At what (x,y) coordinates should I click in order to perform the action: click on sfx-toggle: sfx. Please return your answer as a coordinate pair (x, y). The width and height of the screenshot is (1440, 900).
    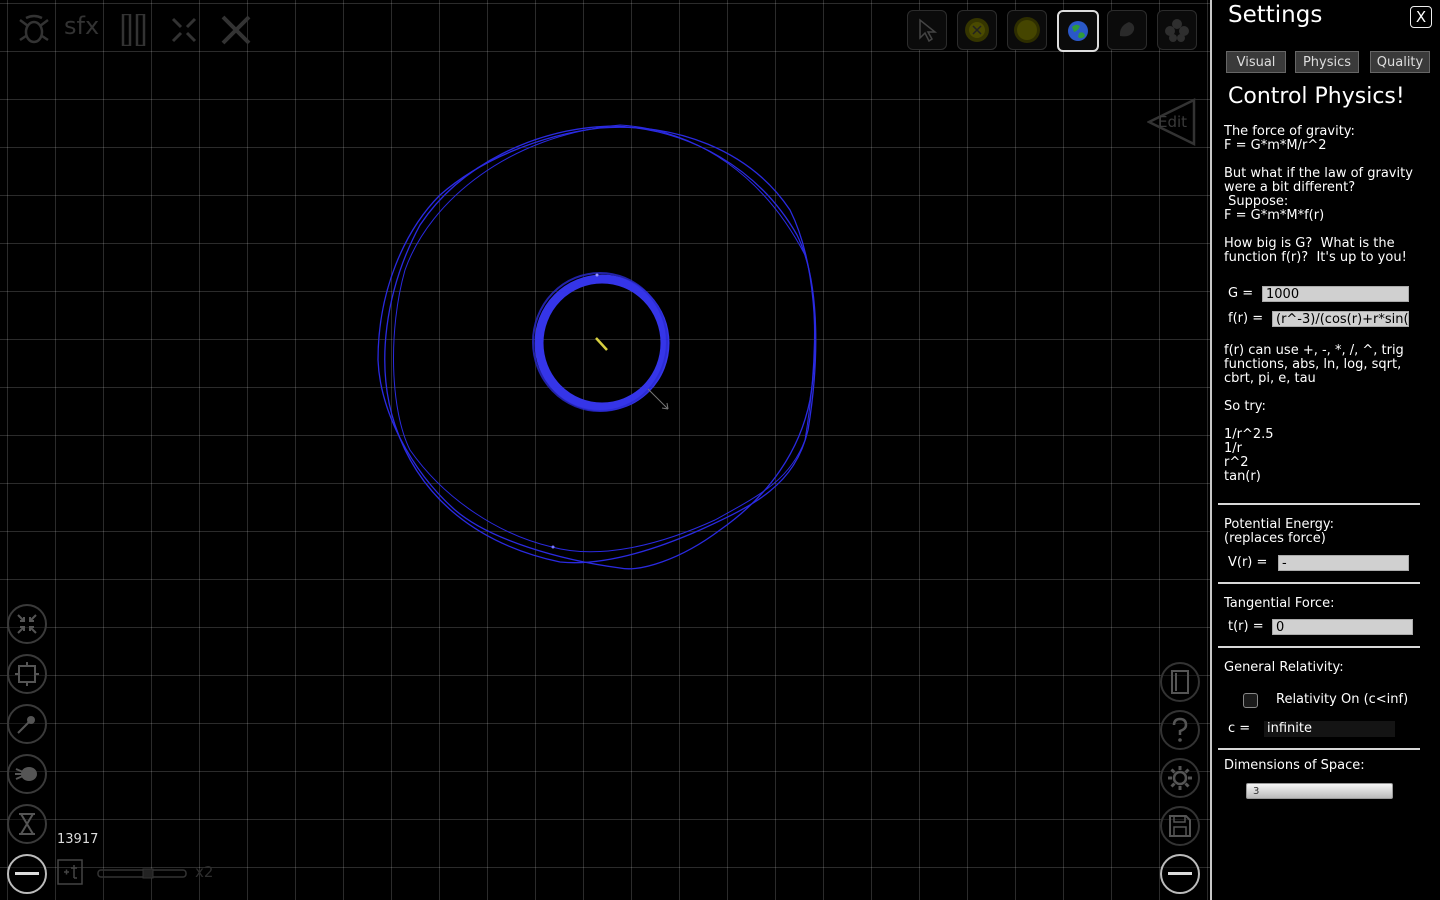
    Looking at the image, I should click on (81, 26).